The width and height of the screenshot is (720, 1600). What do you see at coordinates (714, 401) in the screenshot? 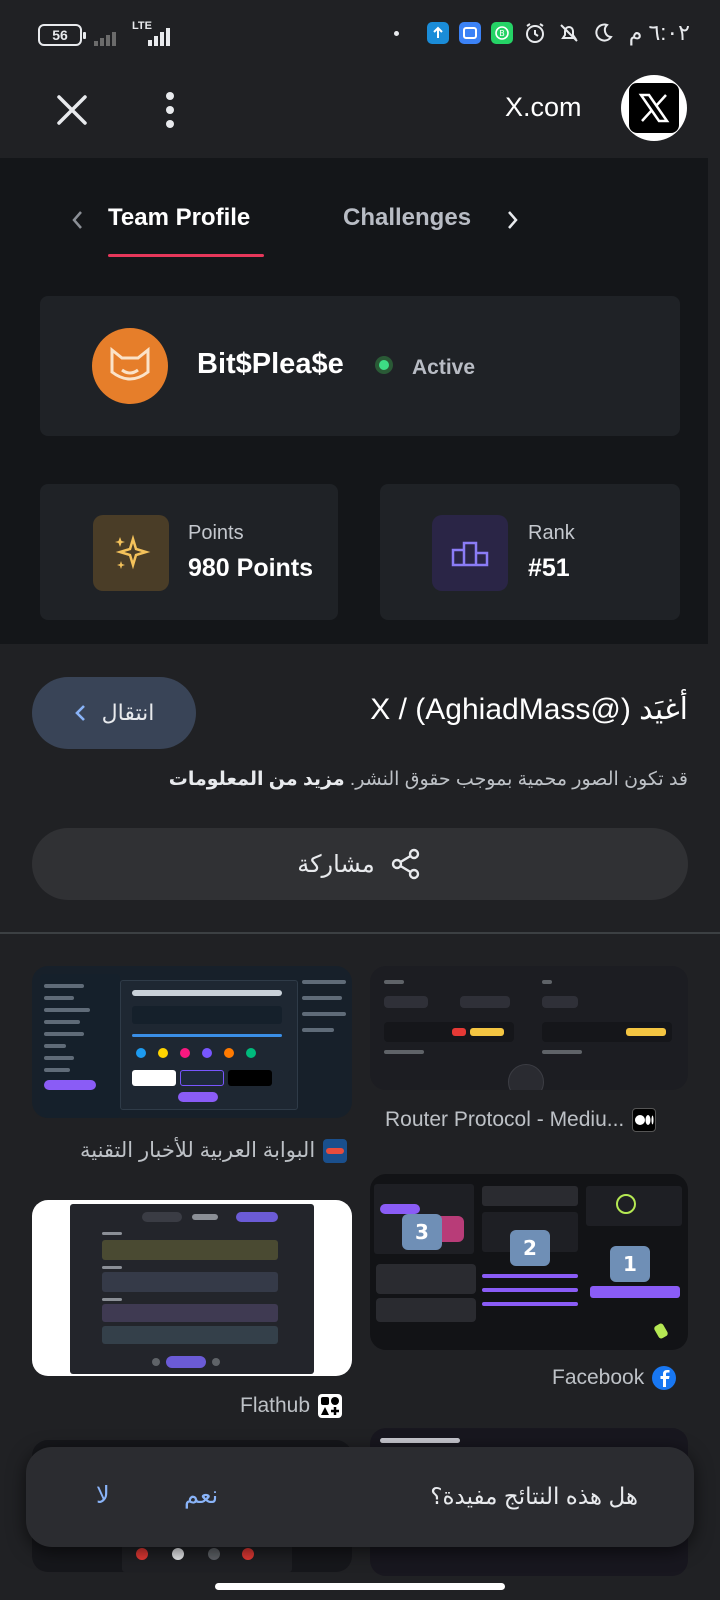
I see `image-edge` at bounding box center [714, 401].